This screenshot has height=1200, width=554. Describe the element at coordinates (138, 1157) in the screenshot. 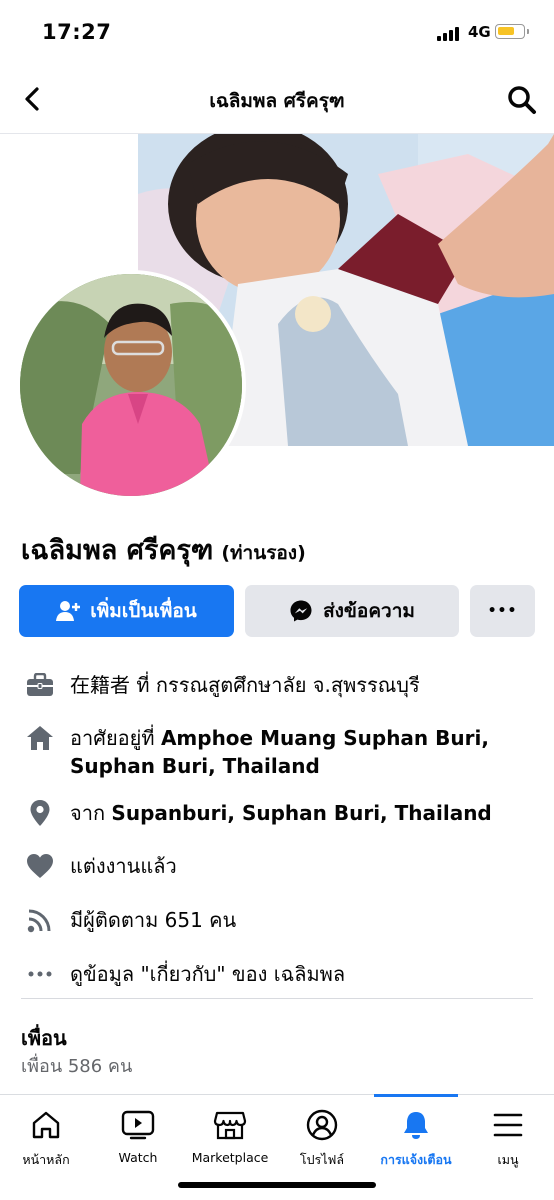

I see `tab-watch-label: Watch` at that location.